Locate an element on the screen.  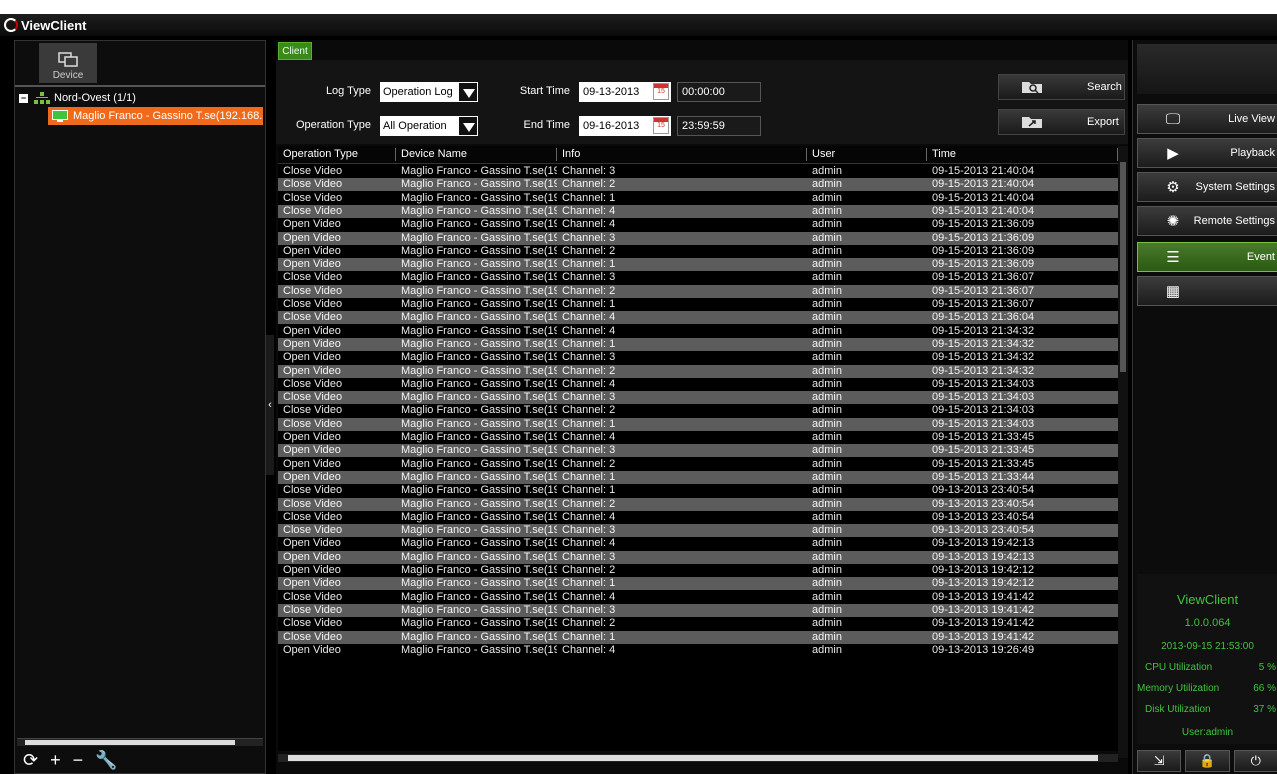
chevron-left-icon: ‹ is located at coordinates (270, 405).